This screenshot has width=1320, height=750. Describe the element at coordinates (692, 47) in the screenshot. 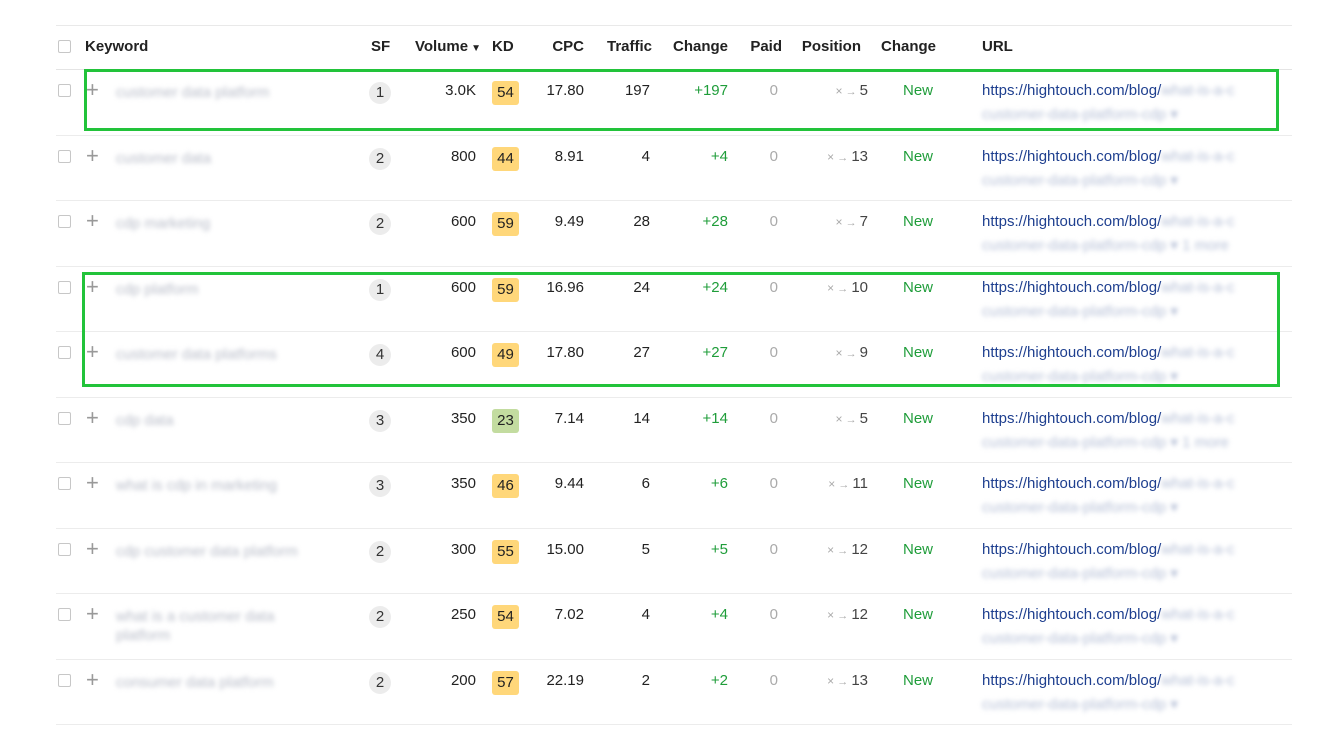

I see `col-change: Change` at that location.